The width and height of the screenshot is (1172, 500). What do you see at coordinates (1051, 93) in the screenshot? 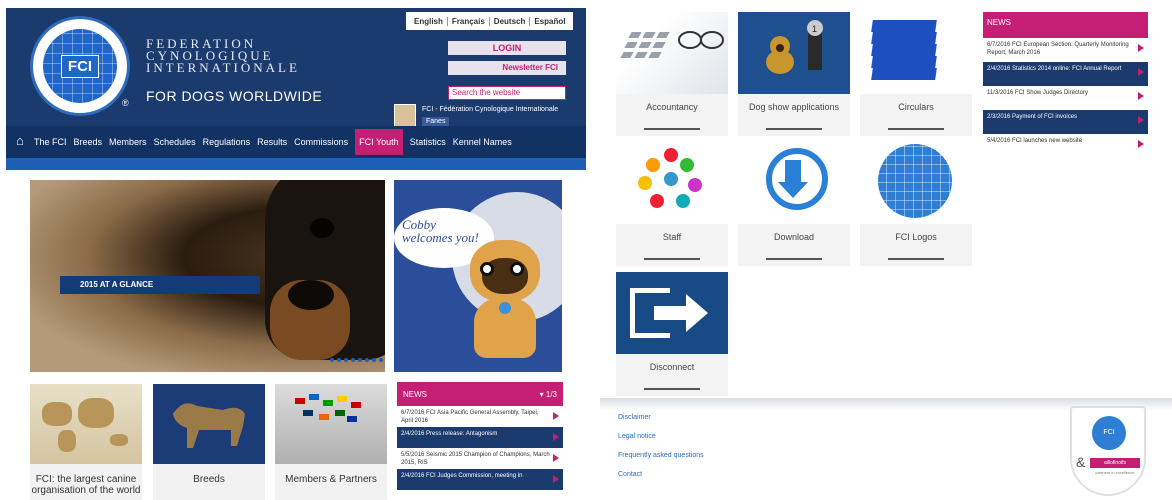
I see `news-text: FCI Show Judges Directory` at bounding box center [1051, 93].